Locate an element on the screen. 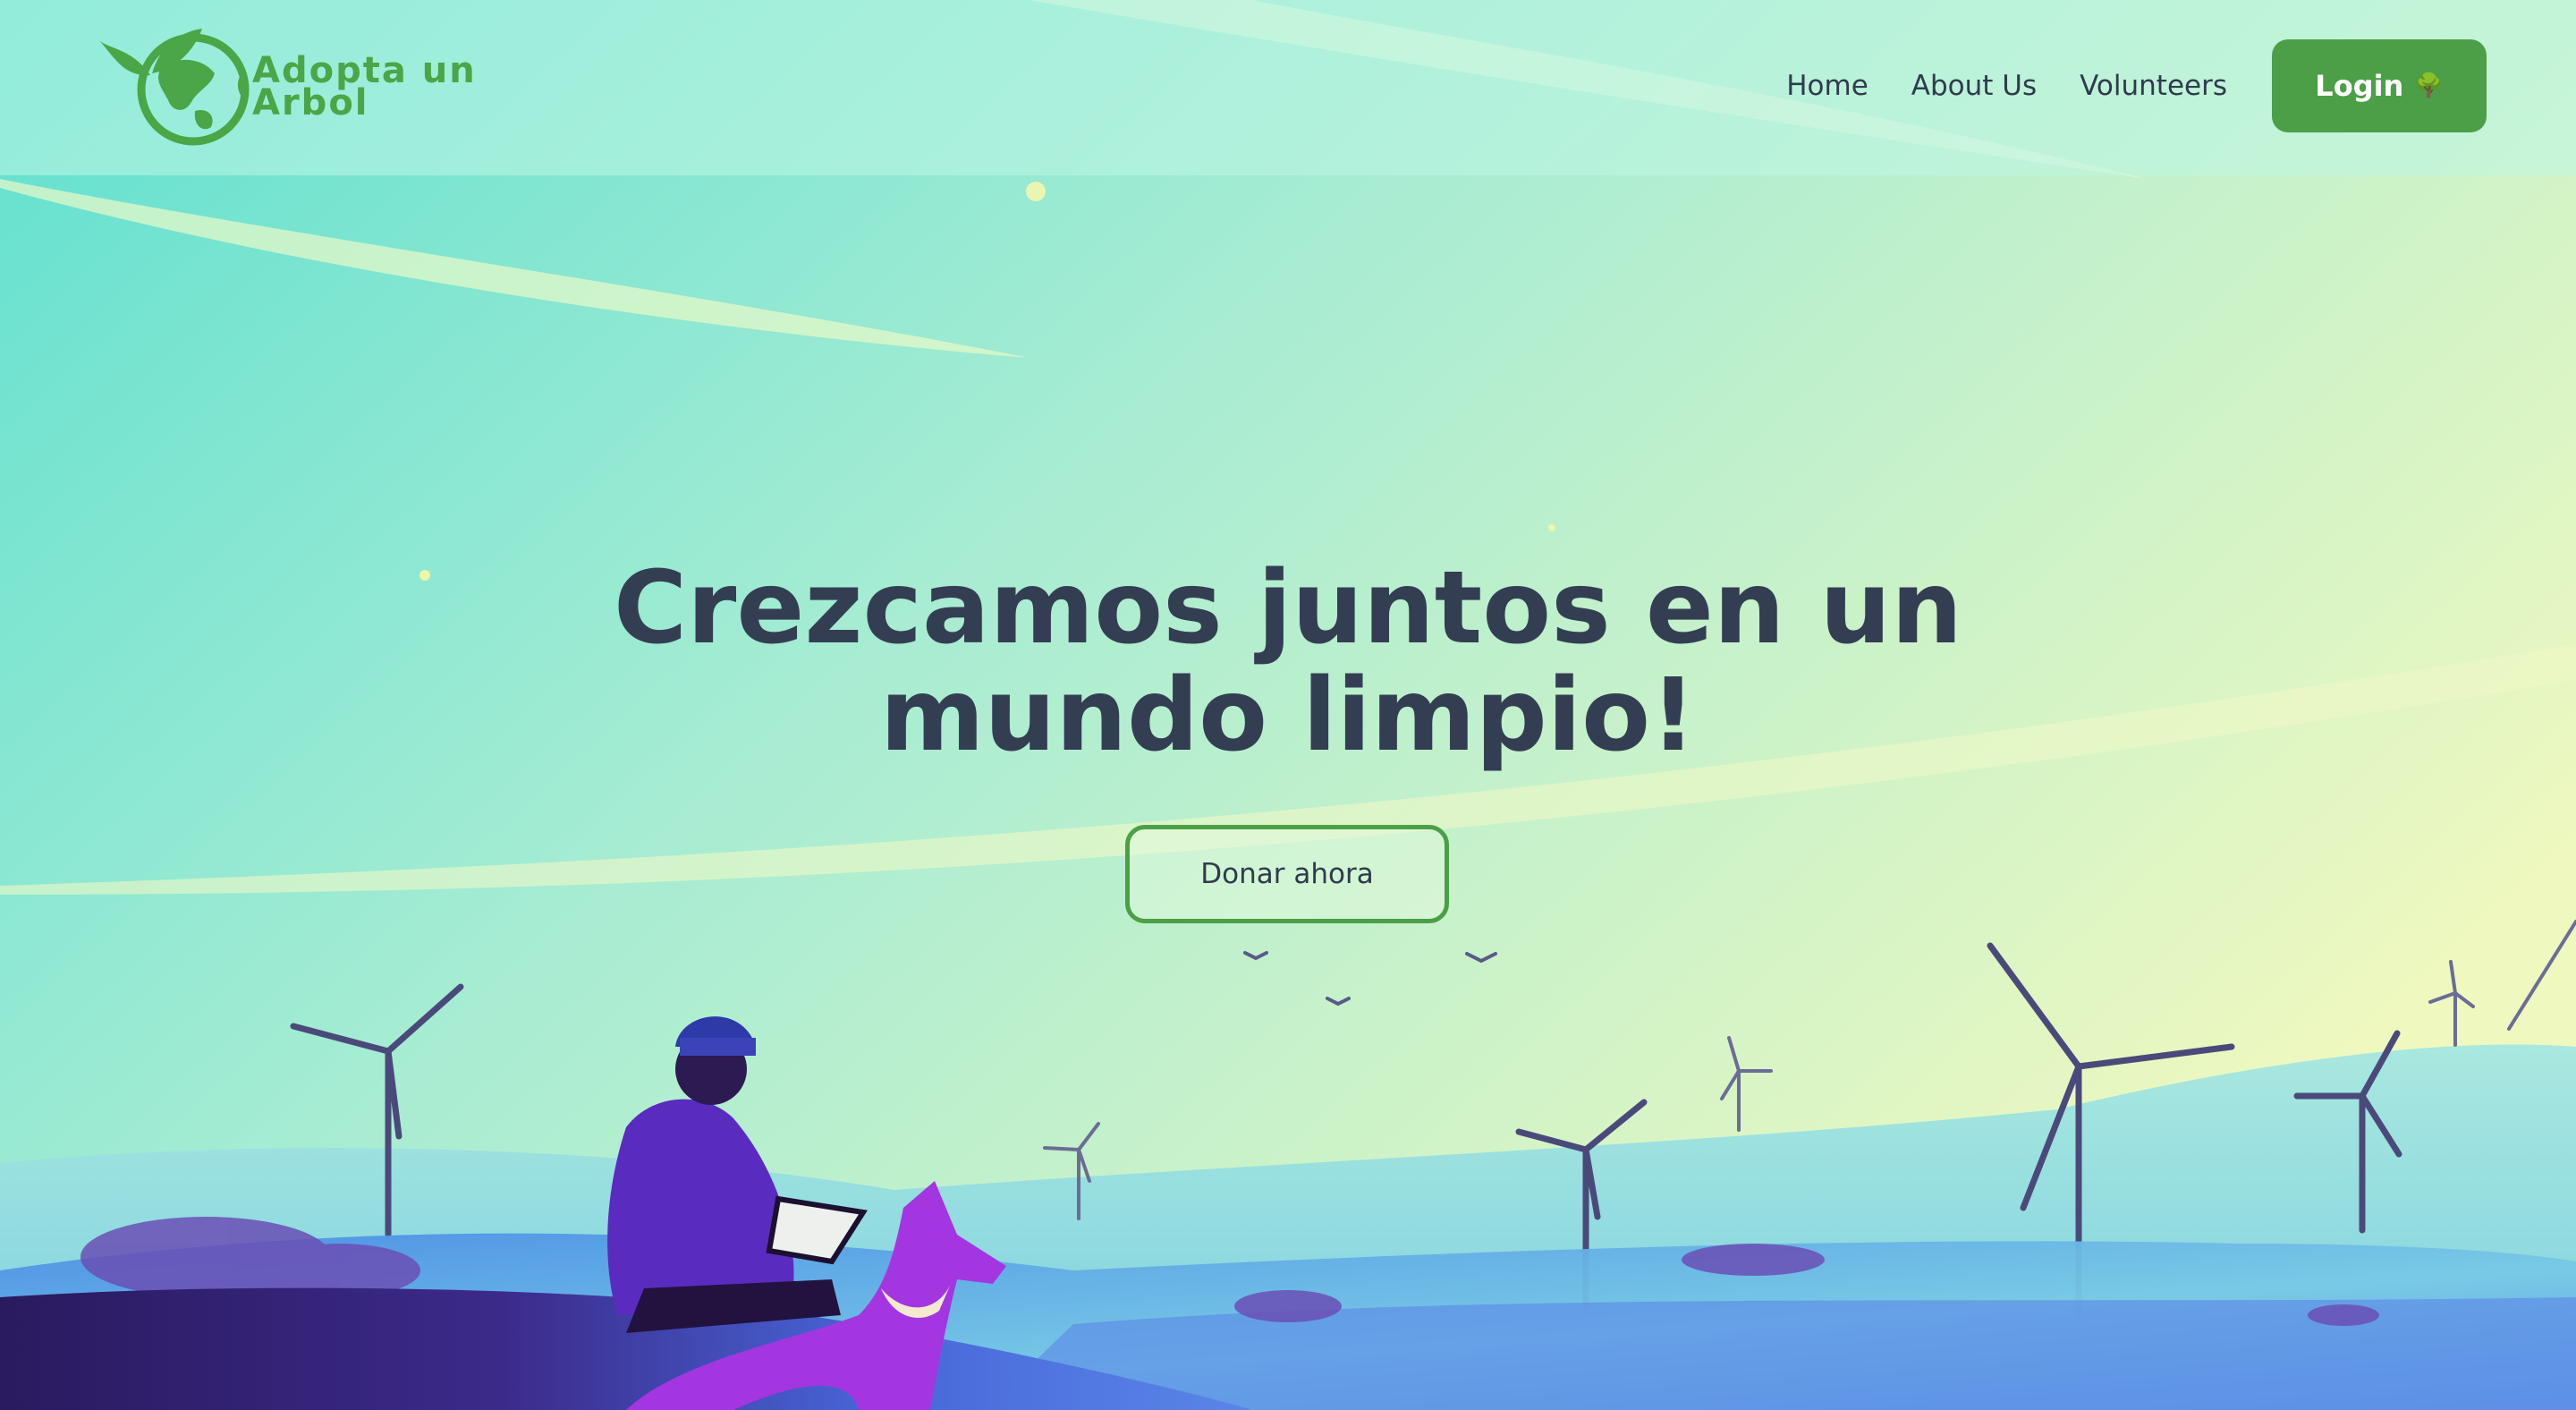 Image resolution: width=2576 pixels, height=1410 pixels. hero-title-line-2: mundo limpio! is located at coordinates (1288, 716).